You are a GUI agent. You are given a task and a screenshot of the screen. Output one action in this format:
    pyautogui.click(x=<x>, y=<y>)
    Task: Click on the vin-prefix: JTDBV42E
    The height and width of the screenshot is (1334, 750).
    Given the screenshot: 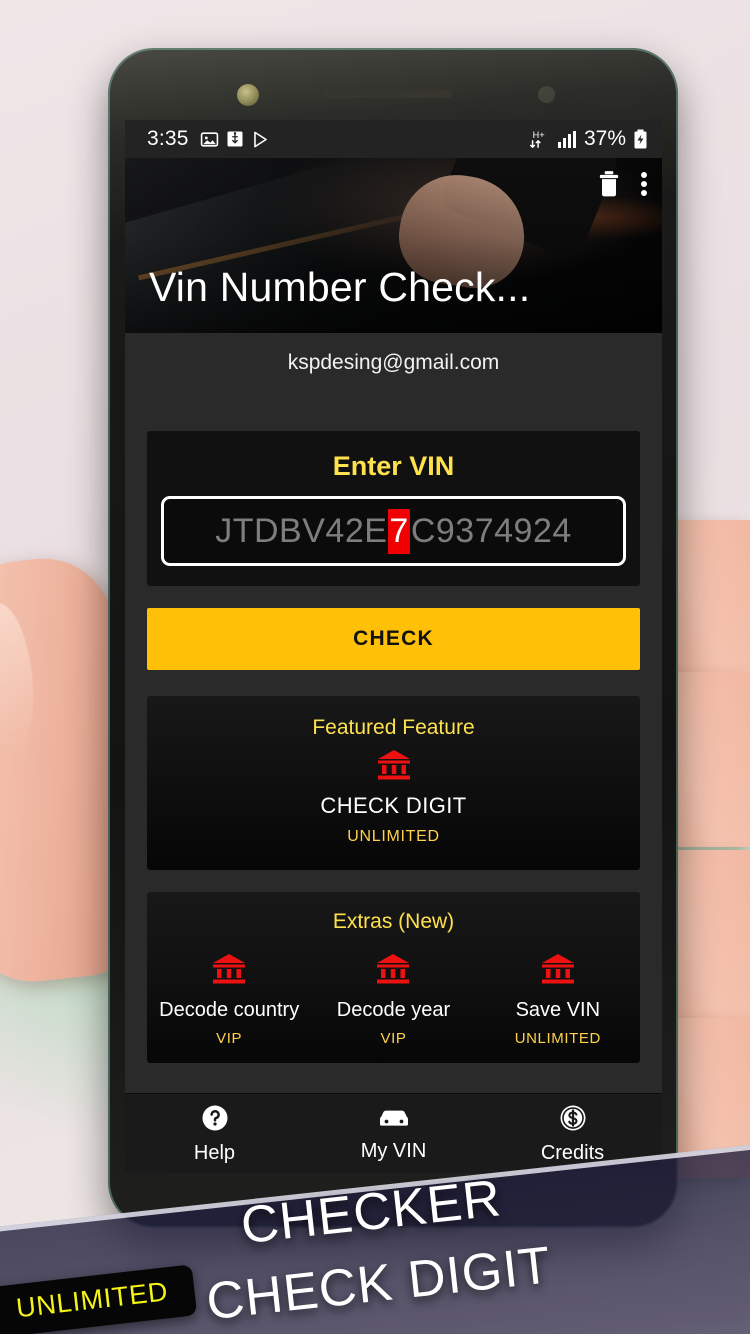 What is the action you would take?
    pyautogui.click(x=301, y=530)
    